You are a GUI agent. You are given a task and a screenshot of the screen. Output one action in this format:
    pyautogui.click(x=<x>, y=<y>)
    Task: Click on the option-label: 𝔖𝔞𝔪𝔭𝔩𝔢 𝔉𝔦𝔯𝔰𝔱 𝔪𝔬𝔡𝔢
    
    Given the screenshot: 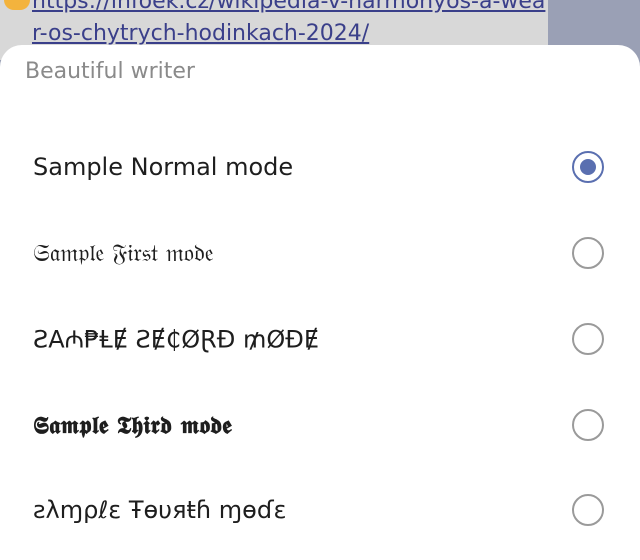 What is the action you would take?
    pyautogui.click(x=123, y=253)
    